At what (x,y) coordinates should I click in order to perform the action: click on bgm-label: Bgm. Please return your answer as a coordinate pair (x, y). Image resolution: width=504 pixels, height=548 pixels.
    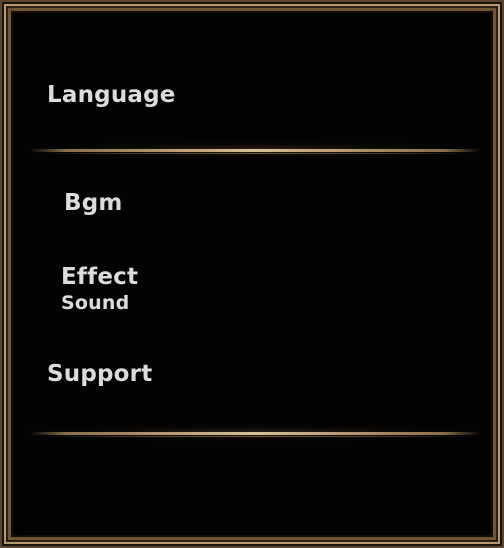
    Looking at the image, I should click on (93, 203).